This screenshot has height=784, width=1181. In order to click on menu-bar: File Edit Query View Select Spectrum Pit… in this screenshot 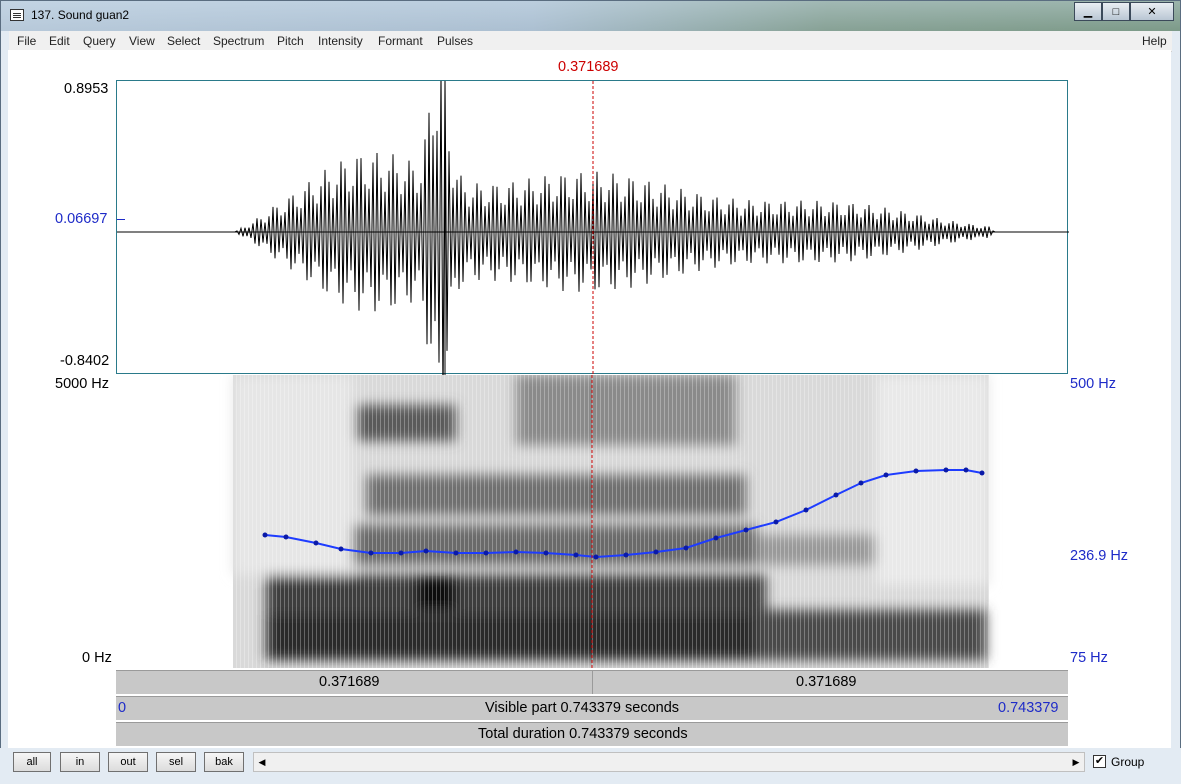, I will do `click(590, 41)`.